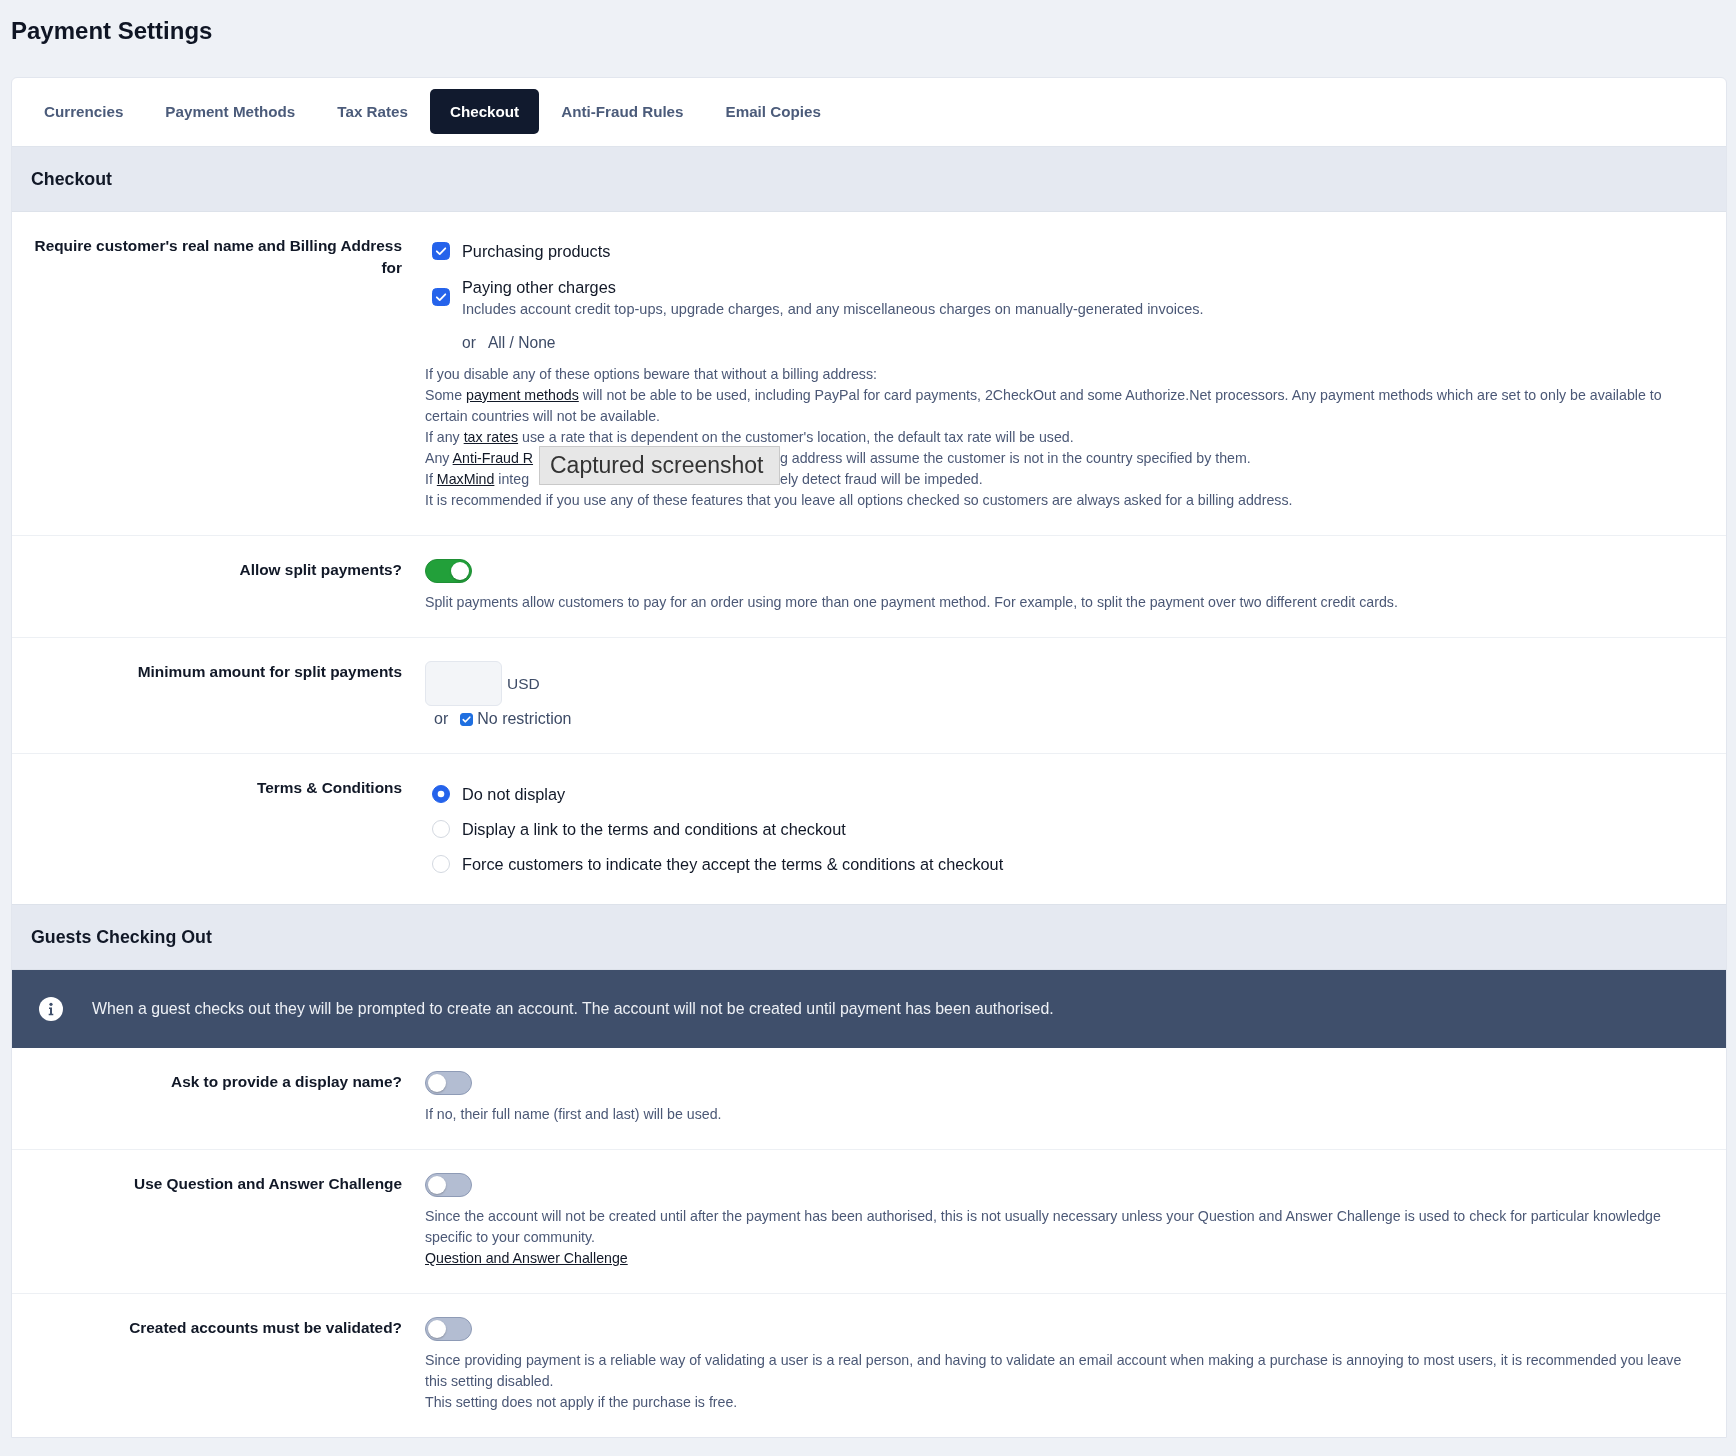 This screenshot has width=1736, height=1456. I want to click on tab: Anti-Fraud Rules, so click(622, 111).